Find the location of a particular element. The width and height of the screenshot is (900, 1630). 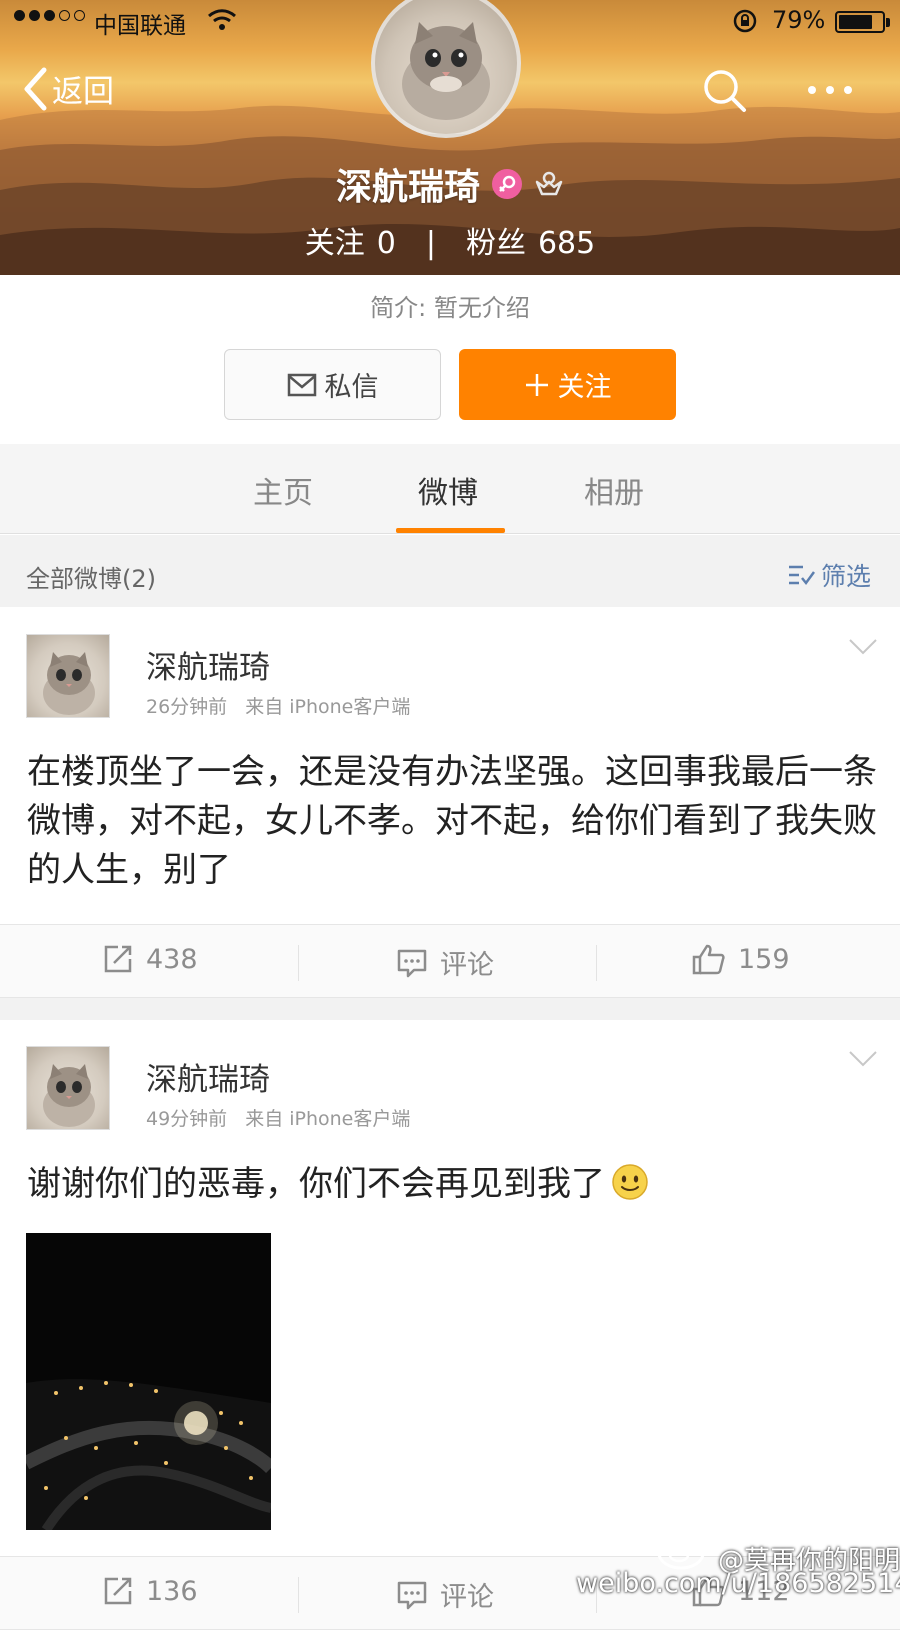

post-time: 26分钟前 is located at coordinates (187, 707).